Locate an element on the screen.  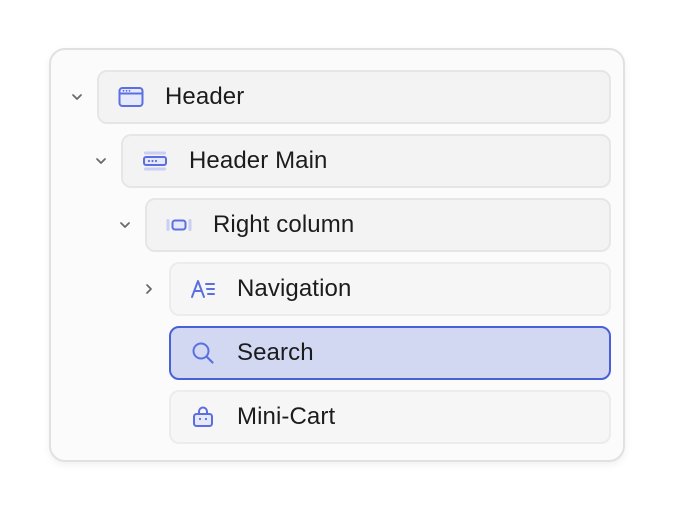
tree-item-header-main: Header Main is located at coordinates (366, 161).